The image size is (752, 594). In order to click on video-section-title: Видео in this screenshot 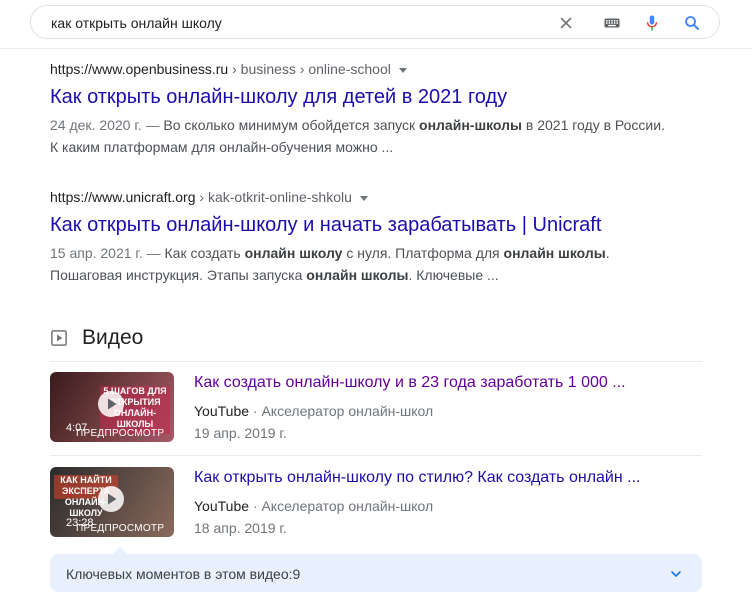, I will do `click(113, 337)`.